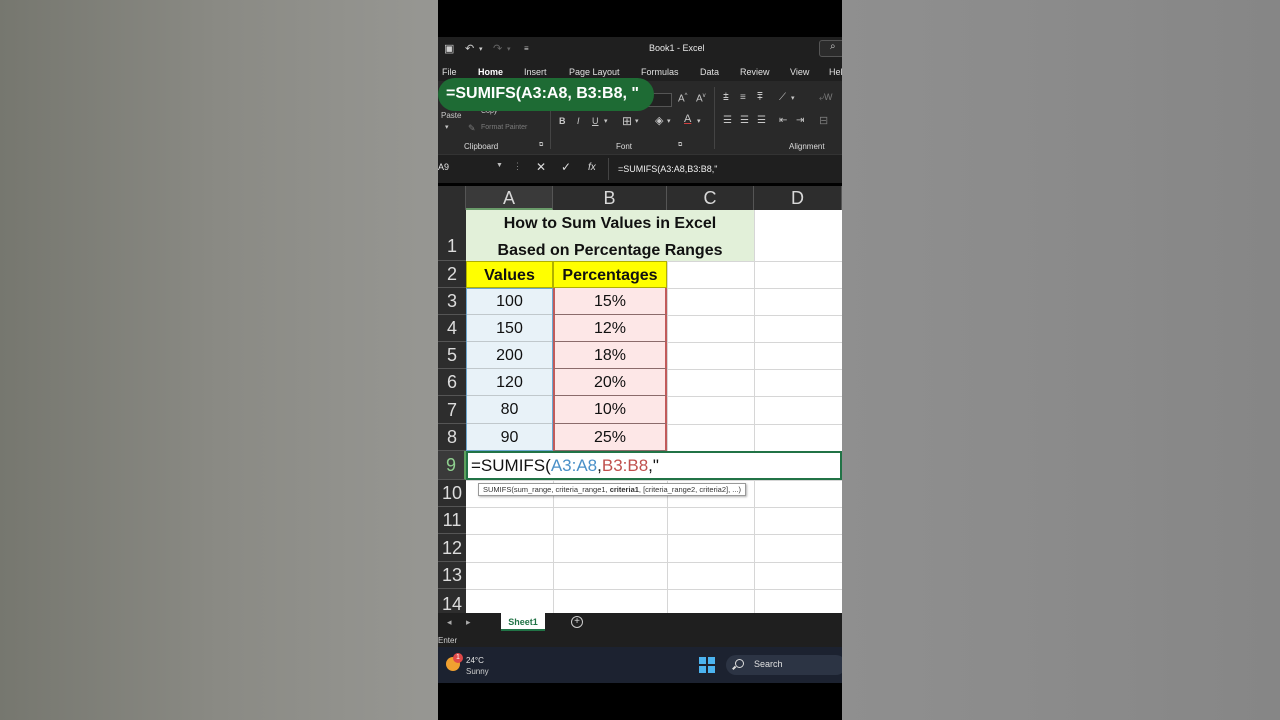 The image size is (1280, 720). I want to click on italic-button: I, so click(578, 121).